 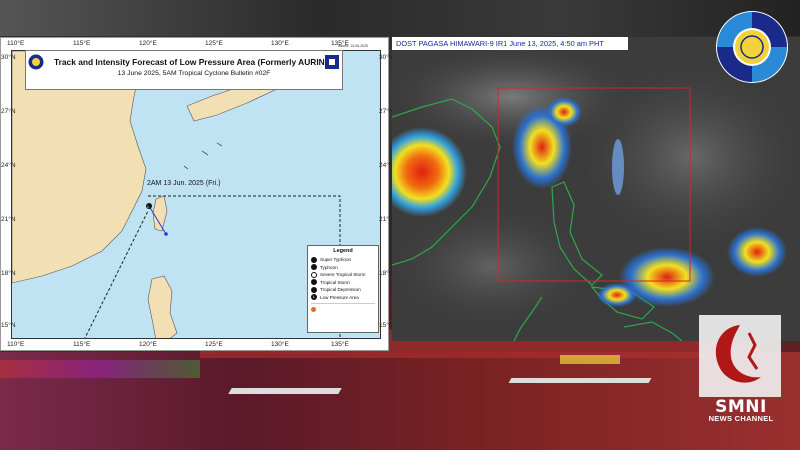 What do you see at coordinates (314, 259) in the screenshot?
I see `super-typhoon-icon` at bounding box center [314, 259].